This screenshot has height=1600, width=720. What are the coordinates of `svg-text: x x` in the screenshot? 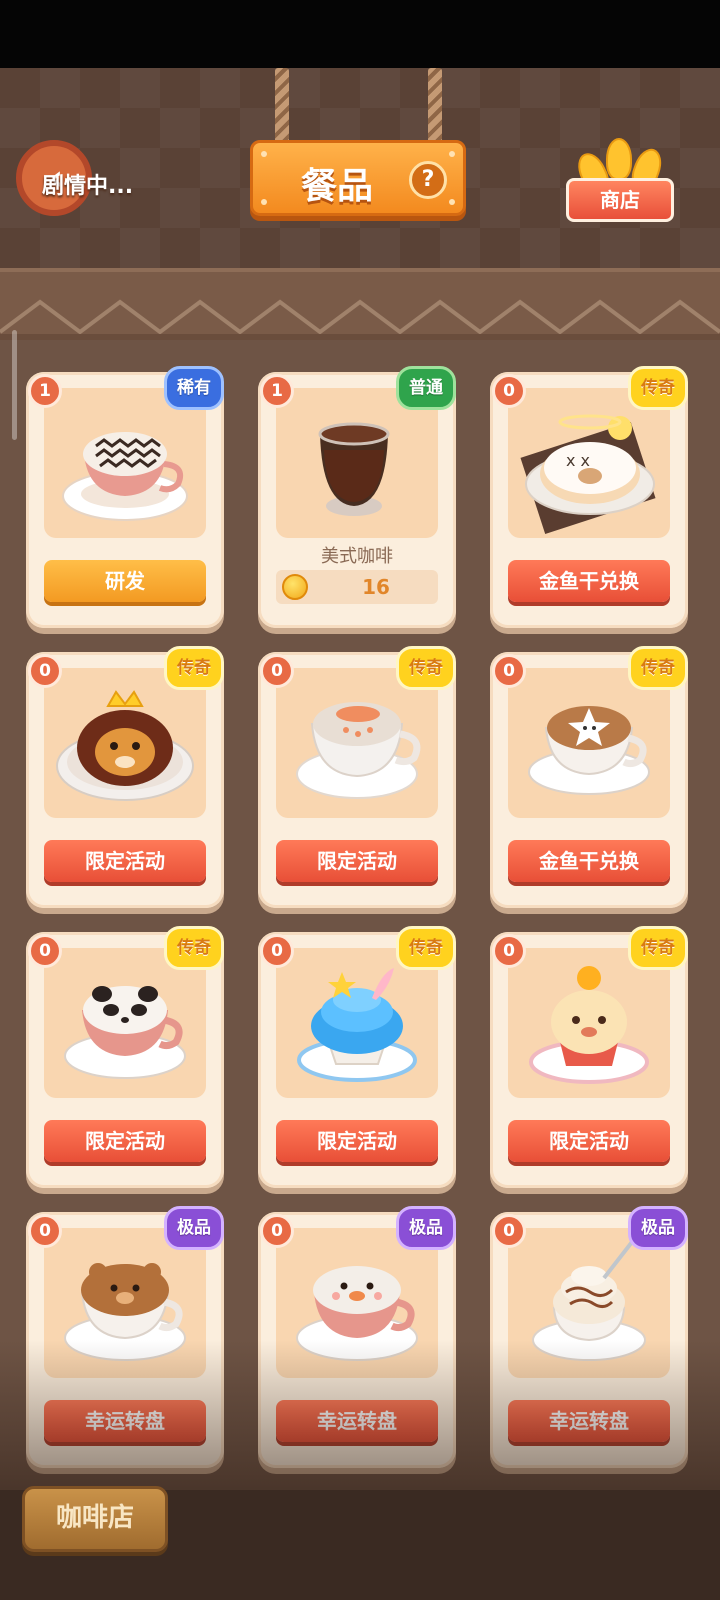 It's located at (578, 460).